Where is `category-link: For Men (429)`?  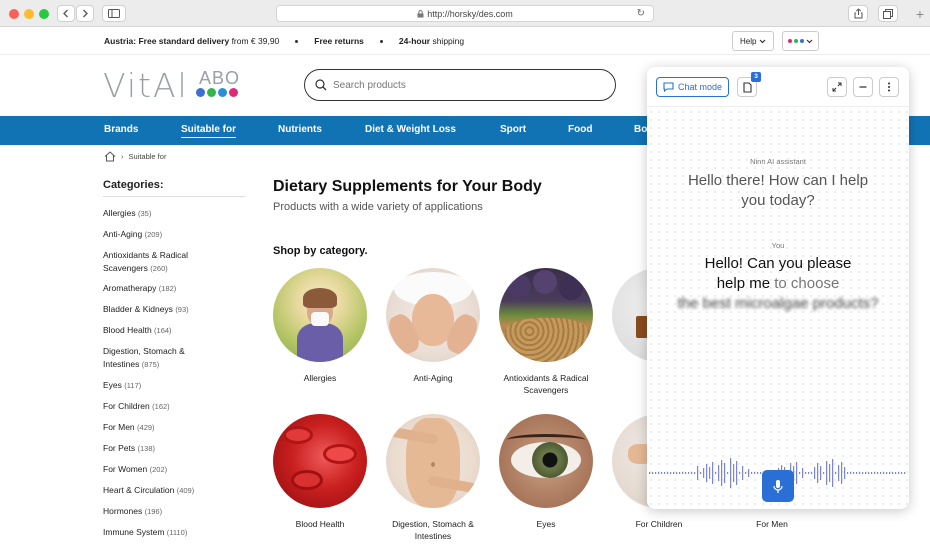
category-link: For Men (429) is located at coordinates (178, 427).